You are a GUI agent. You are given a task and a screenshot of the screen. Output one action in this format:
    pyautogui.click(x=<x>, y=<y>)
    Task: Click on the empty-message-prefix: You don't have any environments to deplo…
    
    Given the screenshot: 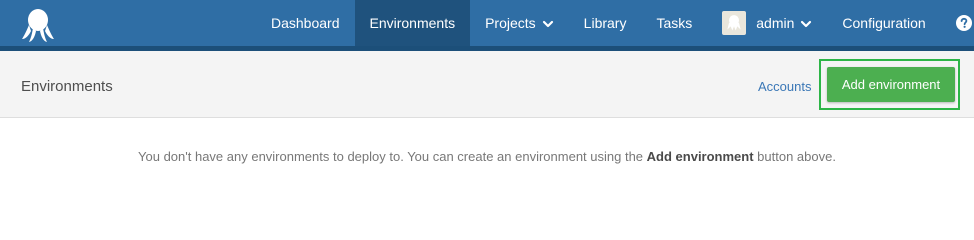 What is the action you would take?
    pyautogui.click(x=392, y=156)
    